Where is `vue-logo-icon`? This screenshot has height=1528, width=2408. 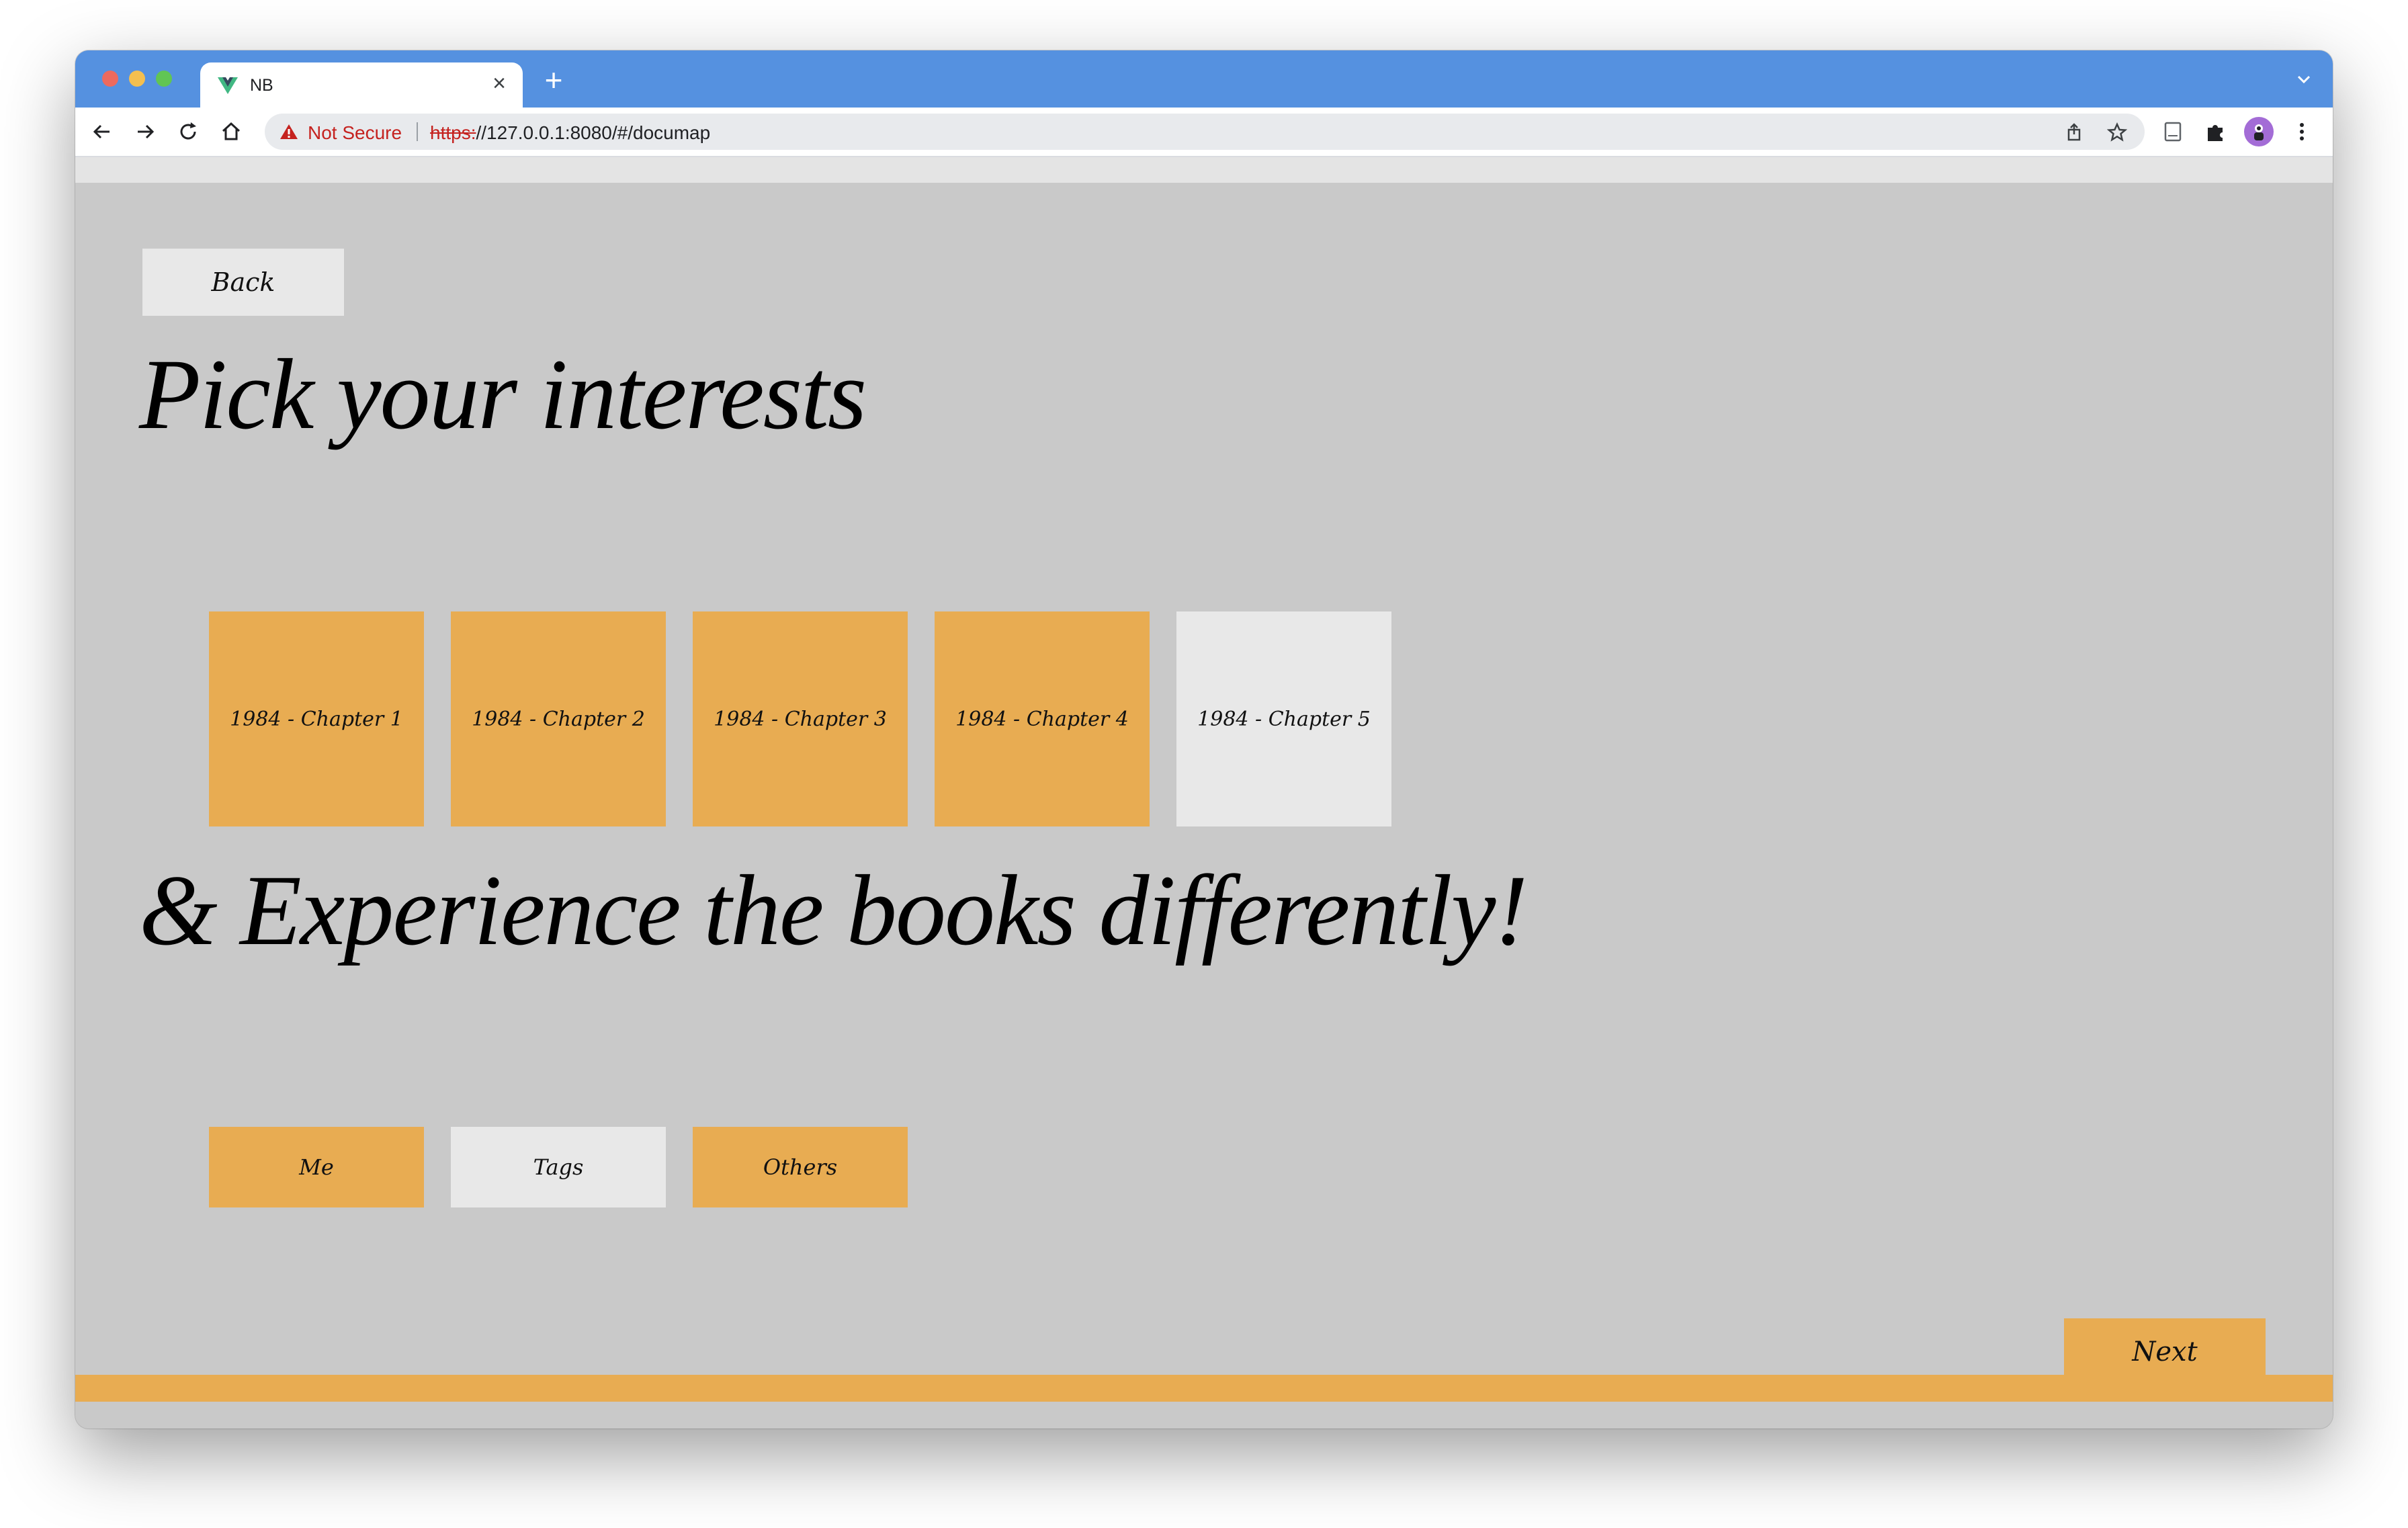
vue-logo-icon is located at coordinates (228, 86).